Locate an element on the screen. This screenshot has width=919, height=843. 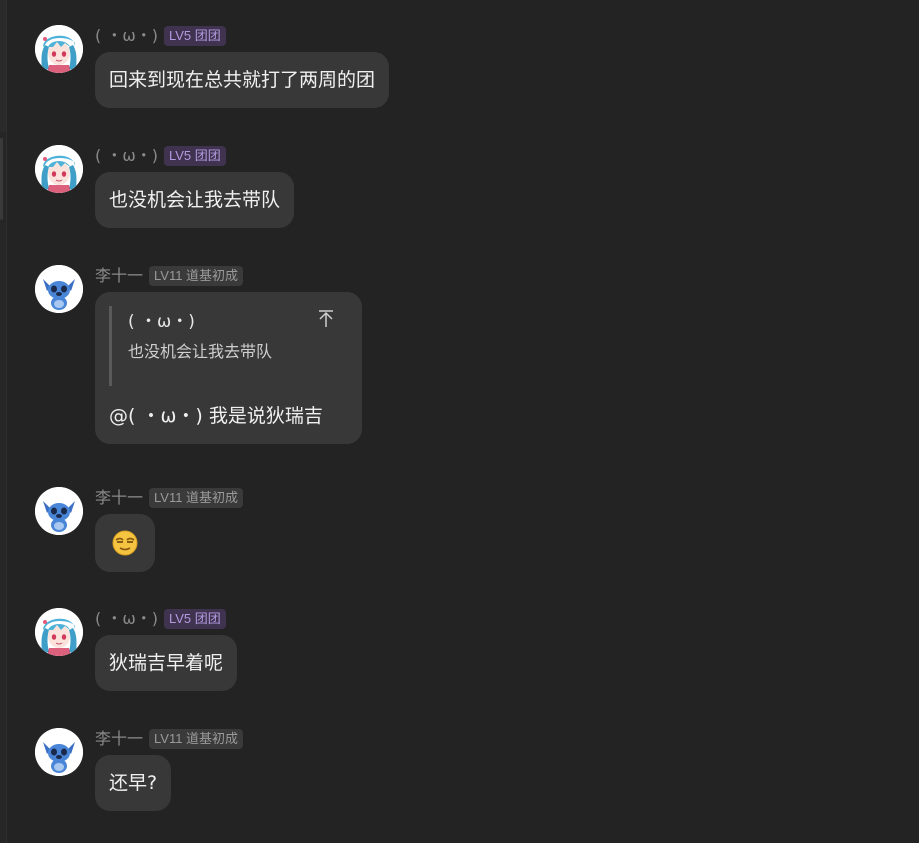
message-bubble-with-quote: ( ・ω・) 也没机会让我去带队 @( ・ω・) 我是说狄瑞吉 is located at coordinates (228, 368).